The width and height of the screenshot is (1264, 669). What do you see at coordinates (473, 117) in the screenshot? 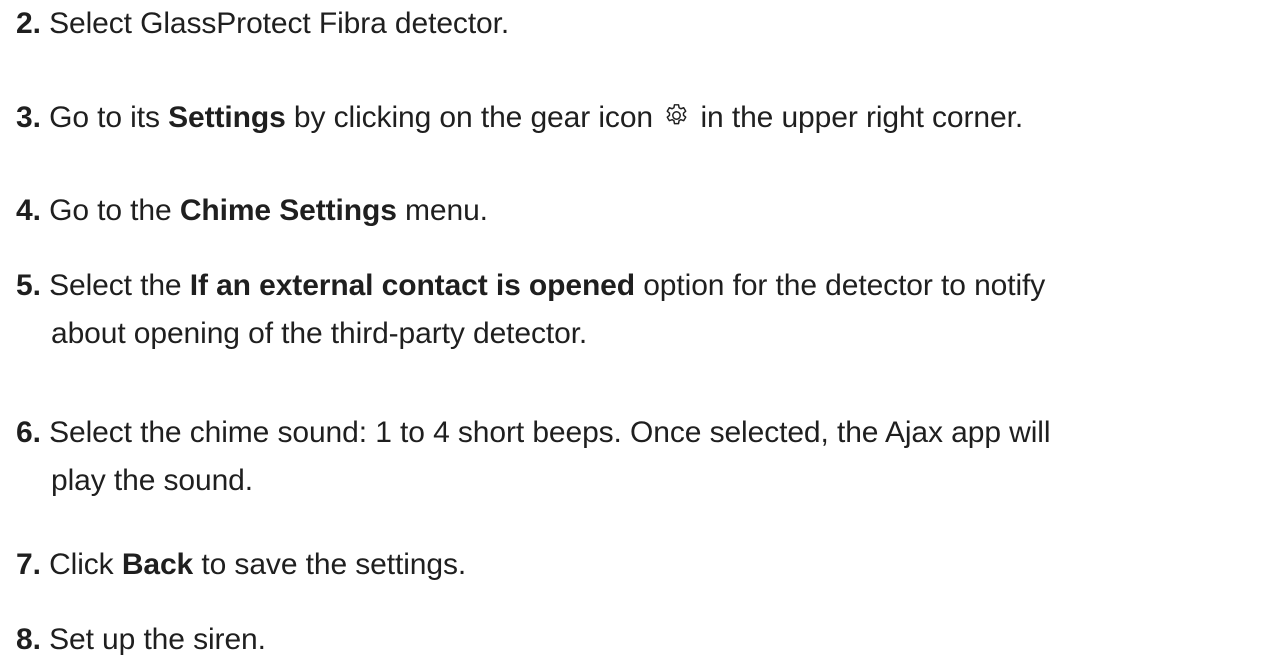
I see `step-text: by clicking on the gear icon` at bounding box center [473, 117].